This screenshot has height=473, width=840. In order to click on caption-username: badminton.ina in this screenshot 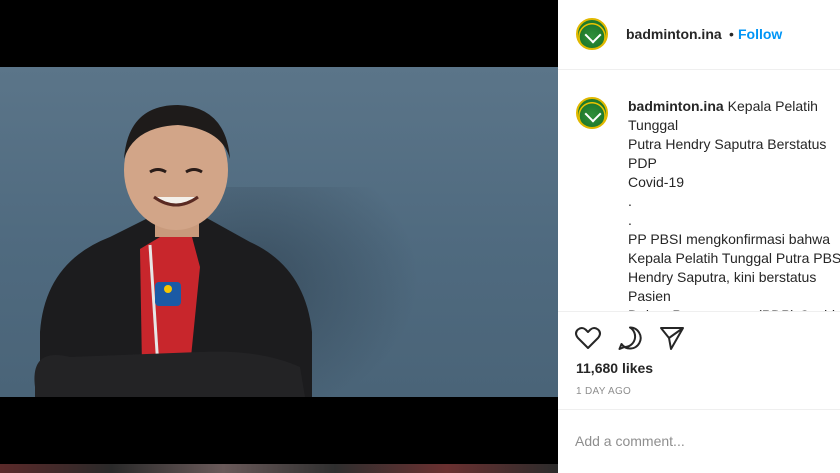, I will do `click(676, 106)`.